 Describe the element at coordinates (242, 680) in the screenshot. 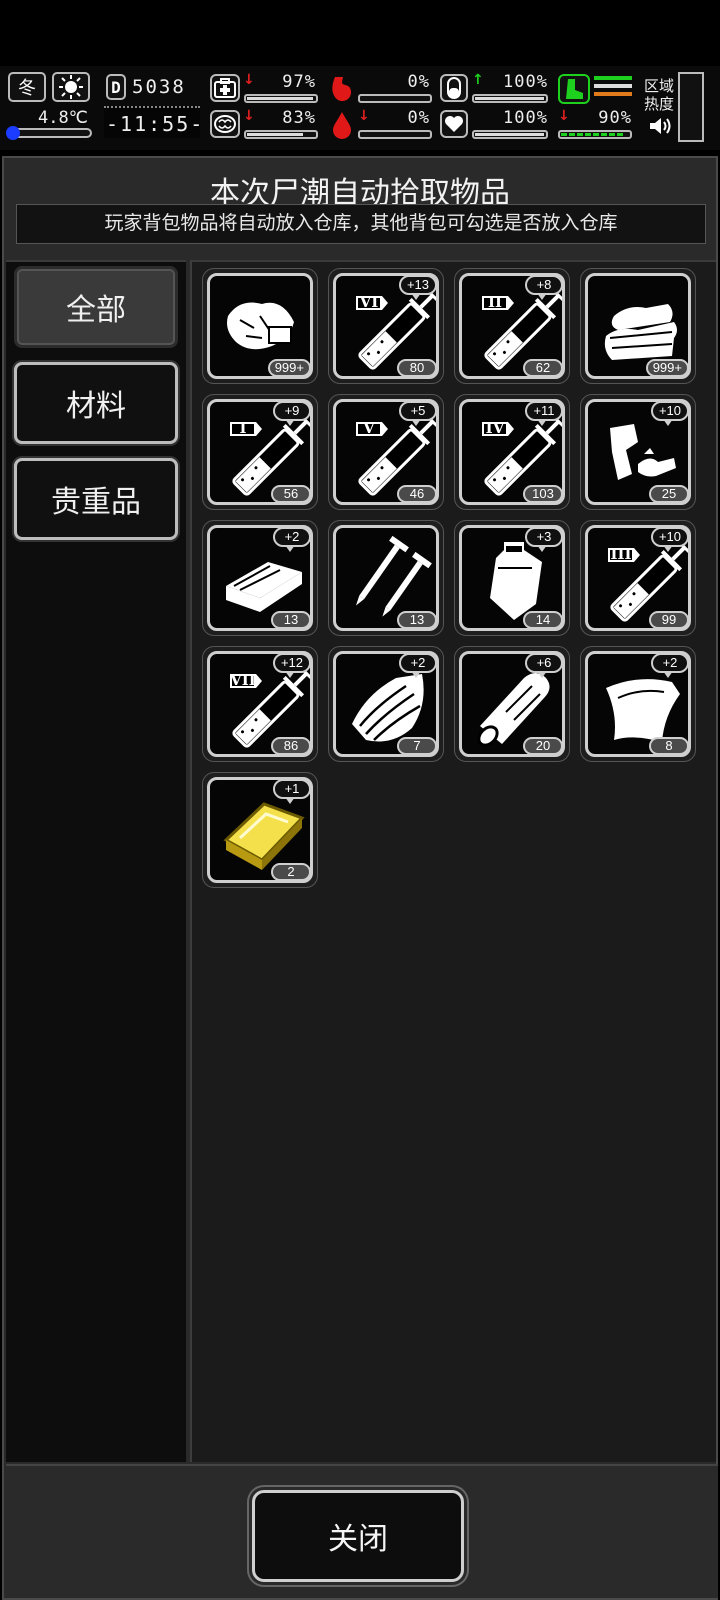

I see `svg-text: VII` at that location.